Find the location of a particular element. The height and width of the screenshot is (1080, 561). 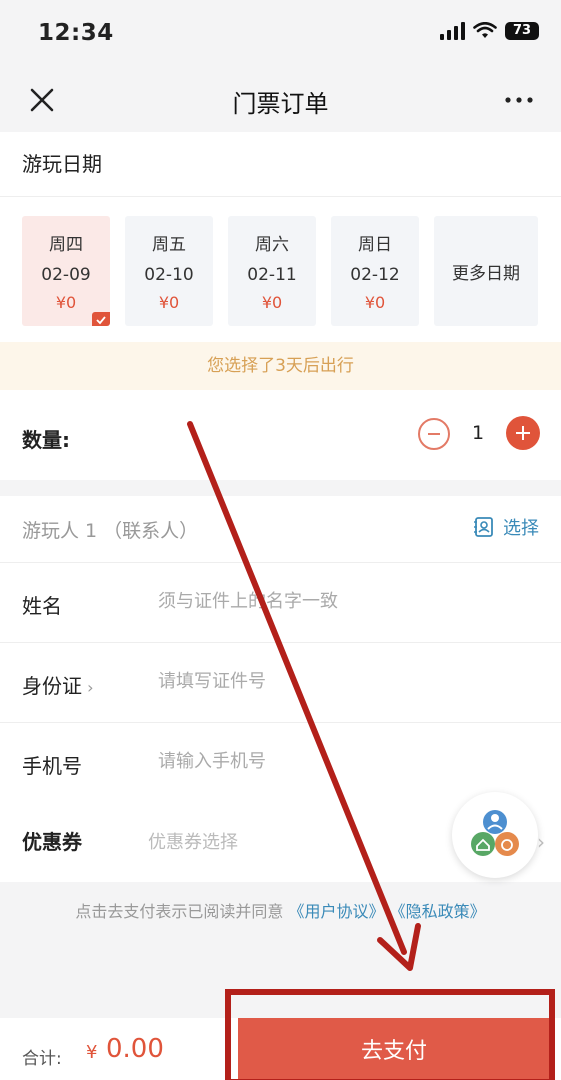

date-weekday: 周六 is located at coordinates (272, 245).